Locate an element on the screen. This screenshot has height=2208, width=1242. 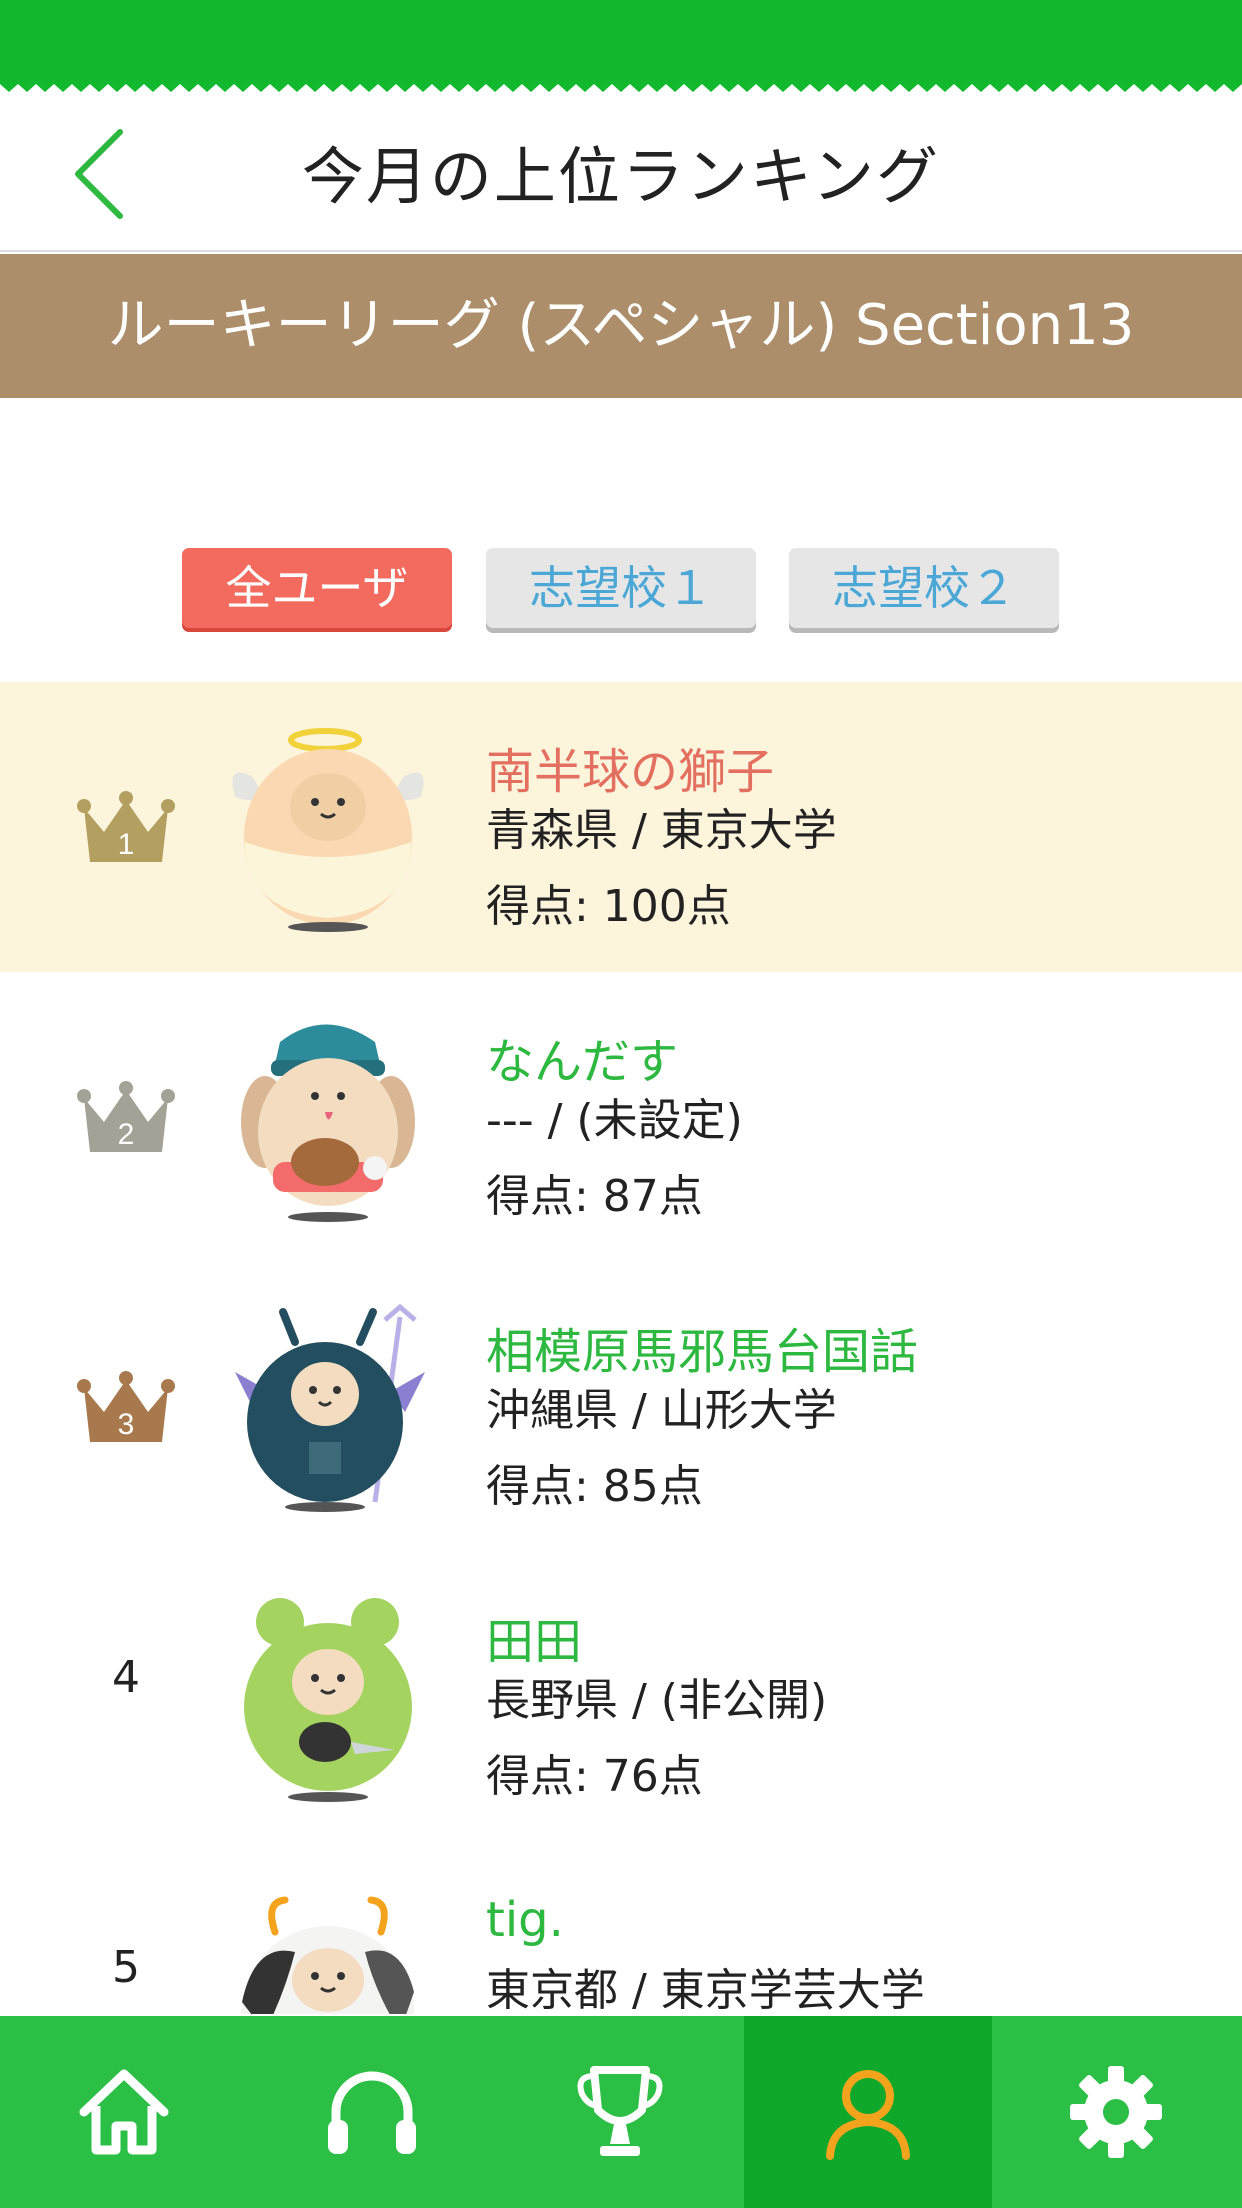
user-location: 沖縄県 / 山形大学 is located at coordinates (661, 1410).